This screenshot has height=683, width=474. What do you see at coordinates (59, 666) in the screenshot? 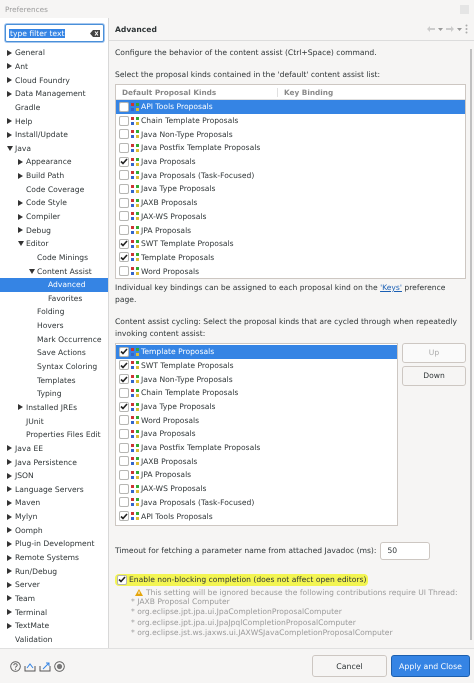
I see `record-icon` at bounding box center [59, 666].